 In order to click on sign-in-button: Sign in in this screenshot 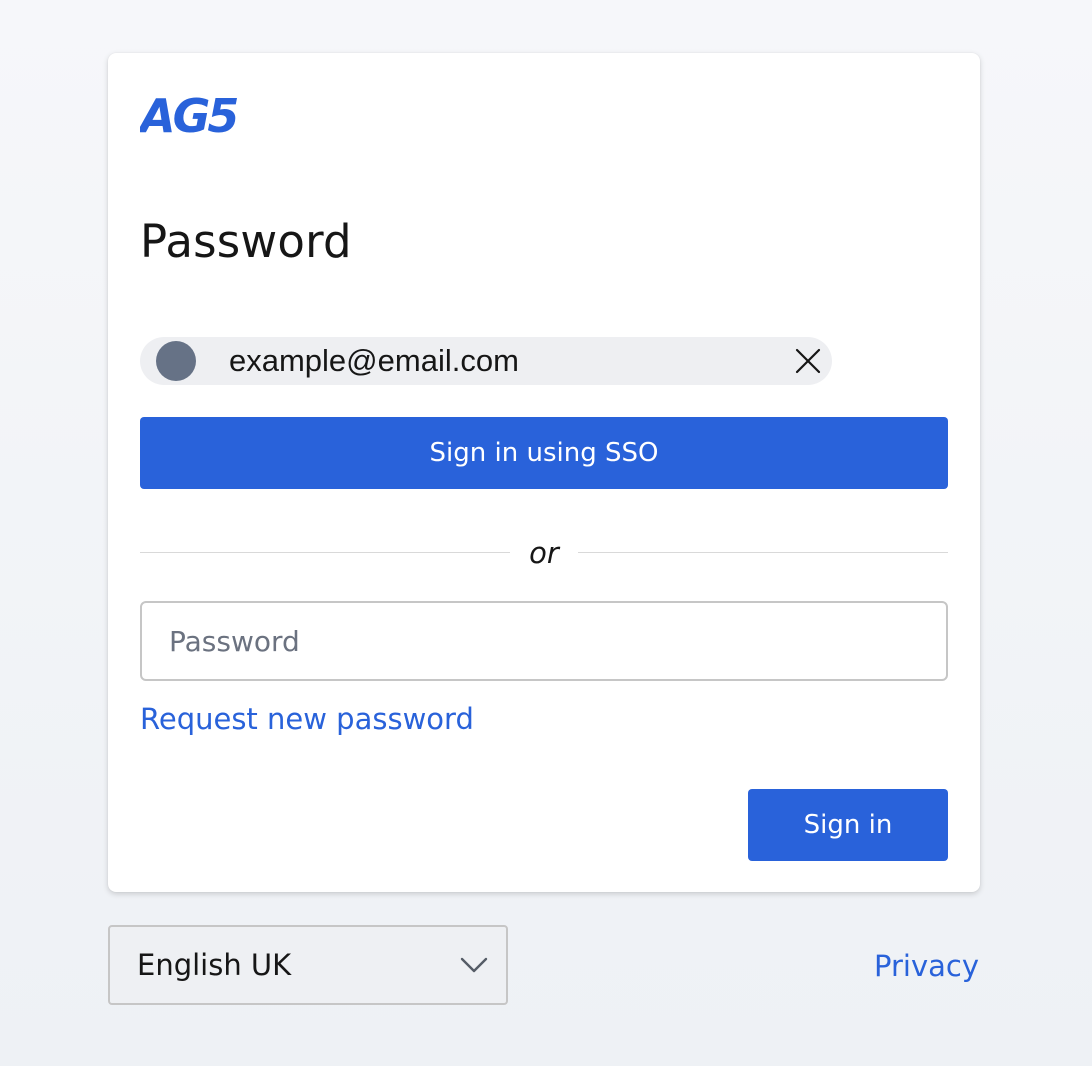, I will do `click(848, 825)`.